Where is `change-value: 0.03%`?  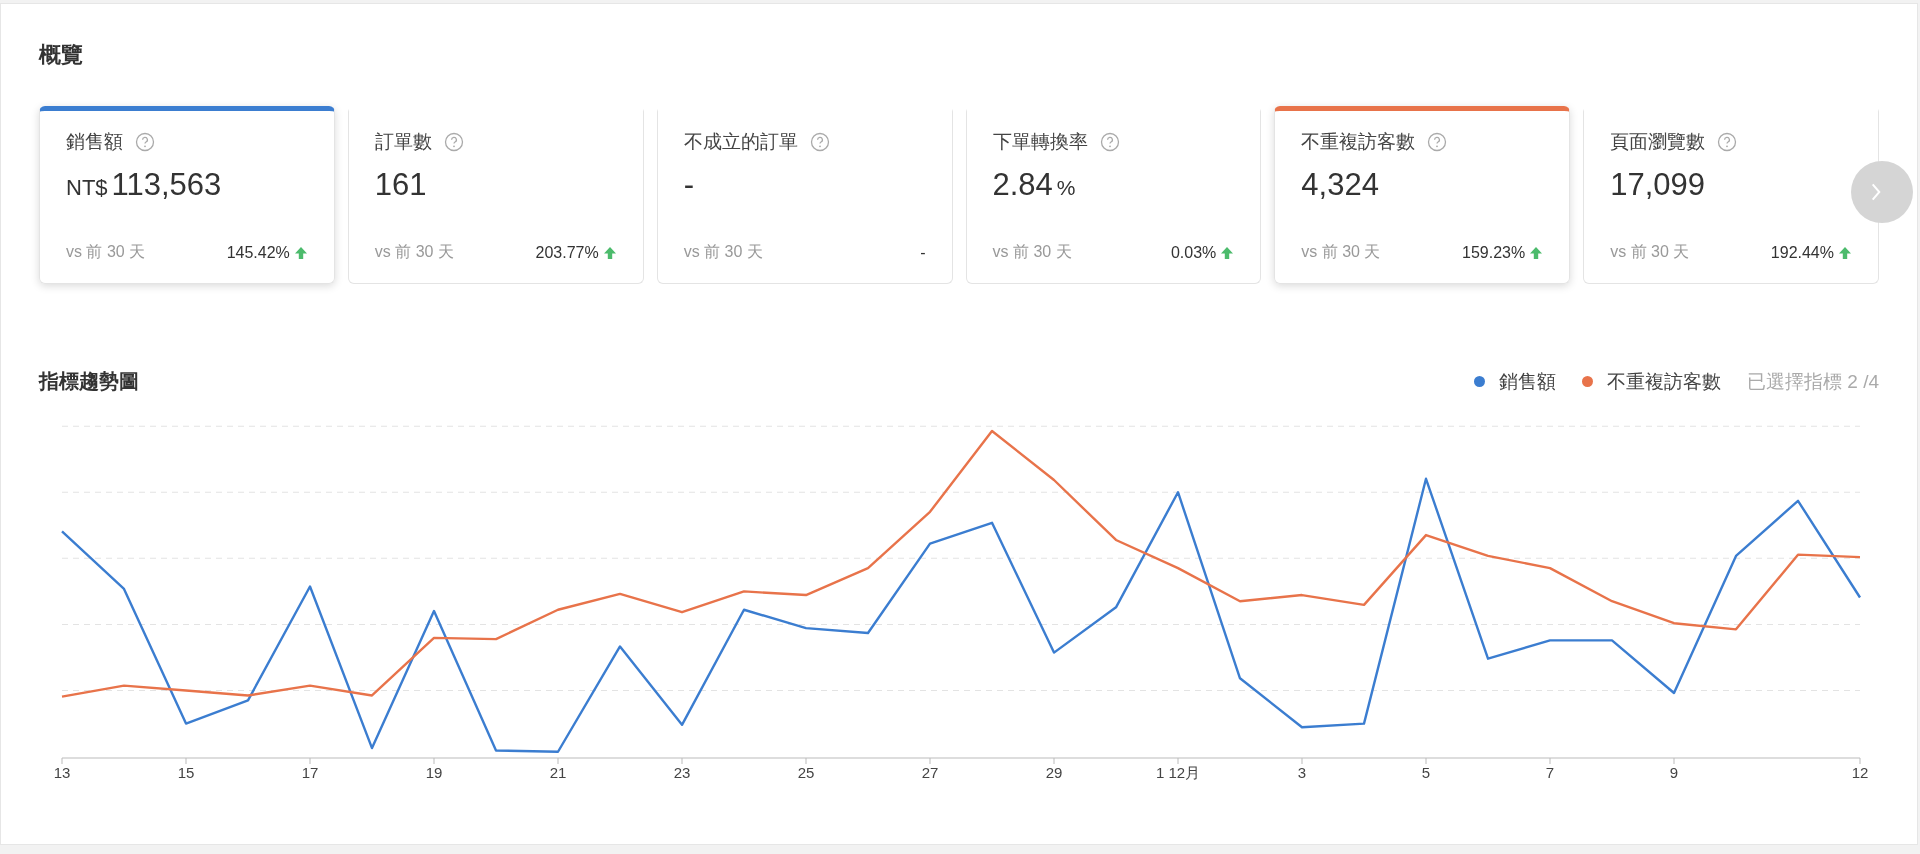
change-value: 0.03% is located at coordinates (1193, 252).